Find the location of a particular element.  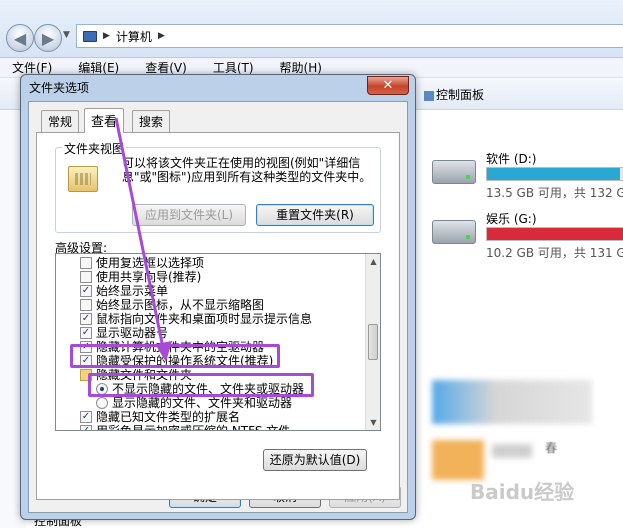

folder-view-icon is located at coordinates (83, 179).